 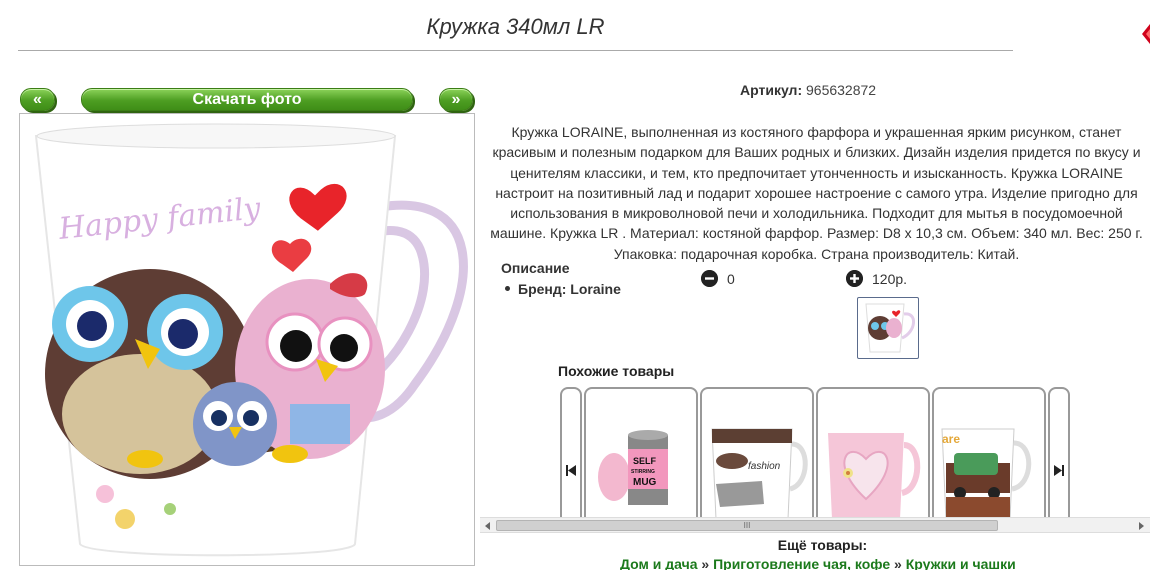 I want to click on carousel-prev-button, so click(x=571, y=453).